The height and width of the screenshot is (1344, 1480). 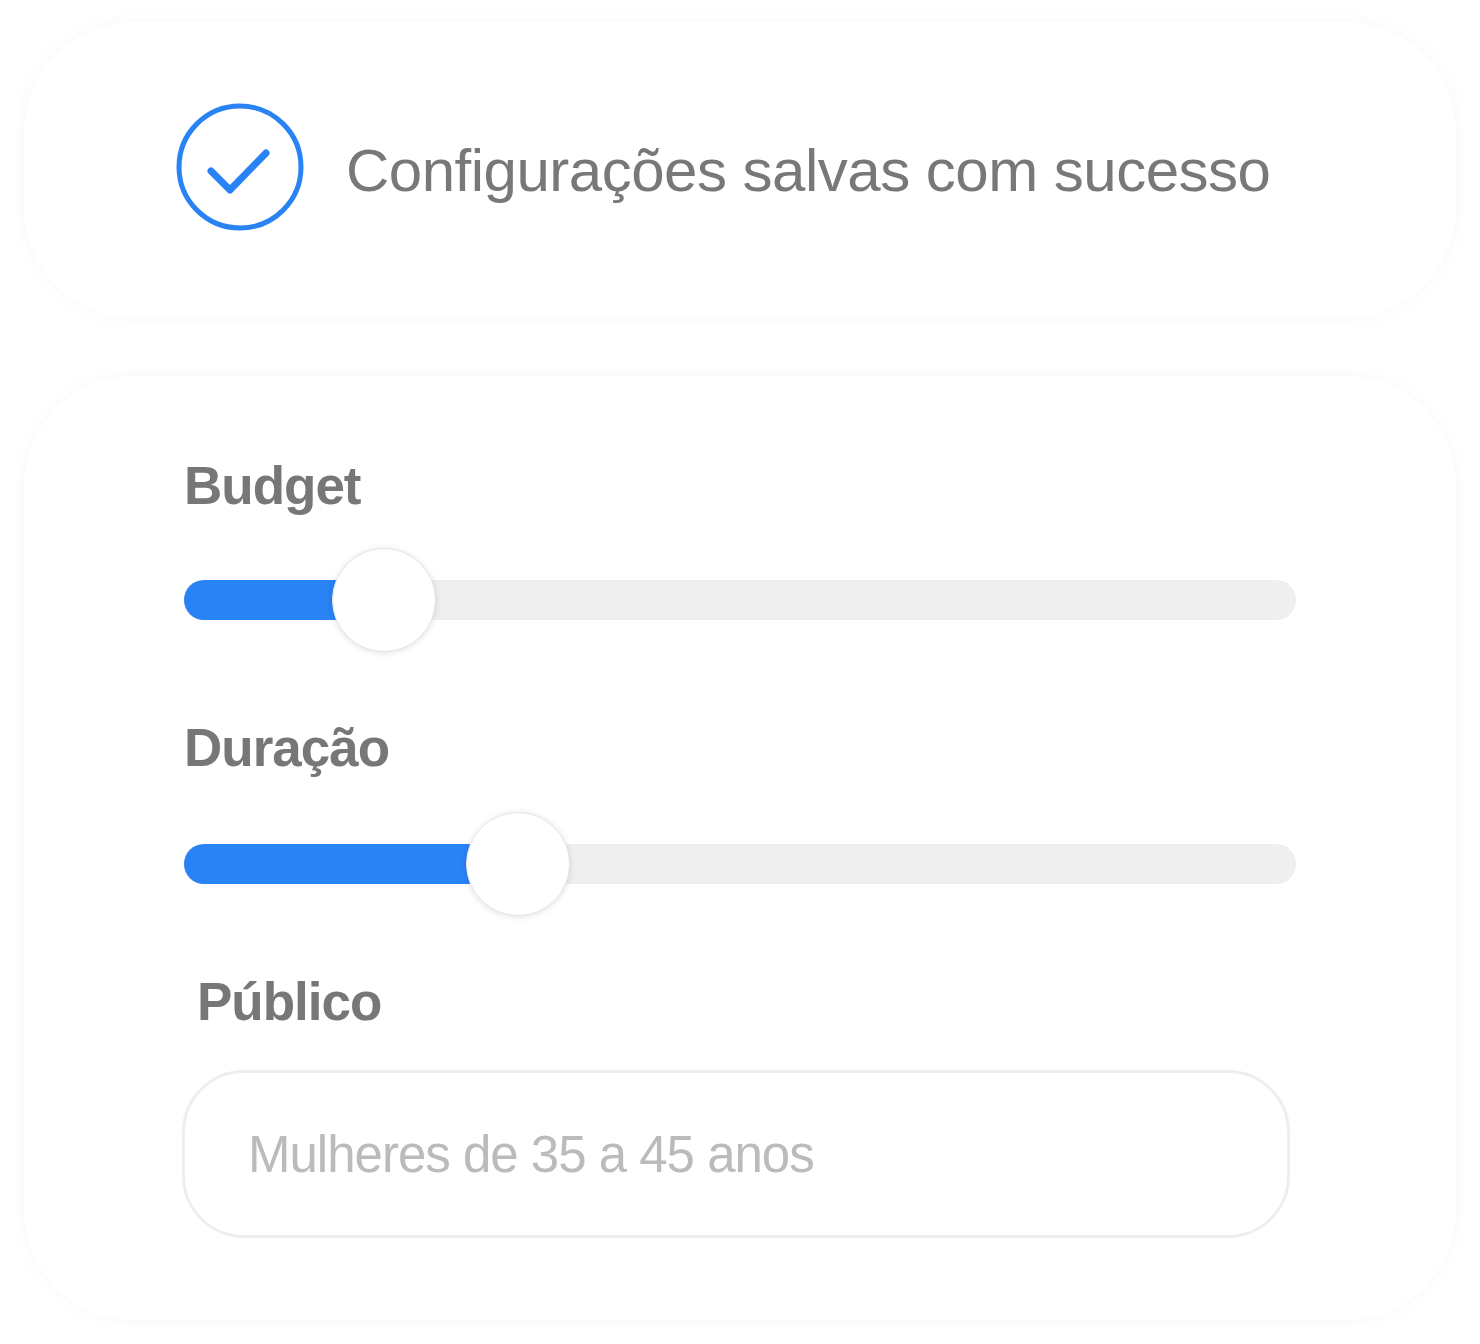 I want to click on audience-label: Público, so click(x=289, y=1002).